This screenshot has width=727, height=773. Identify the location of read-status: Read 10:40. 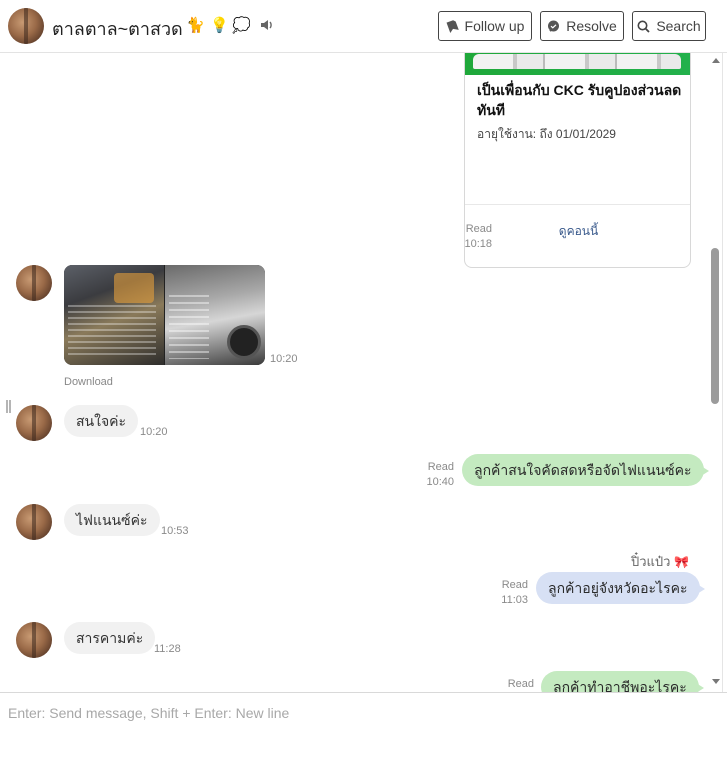
(440, 474).